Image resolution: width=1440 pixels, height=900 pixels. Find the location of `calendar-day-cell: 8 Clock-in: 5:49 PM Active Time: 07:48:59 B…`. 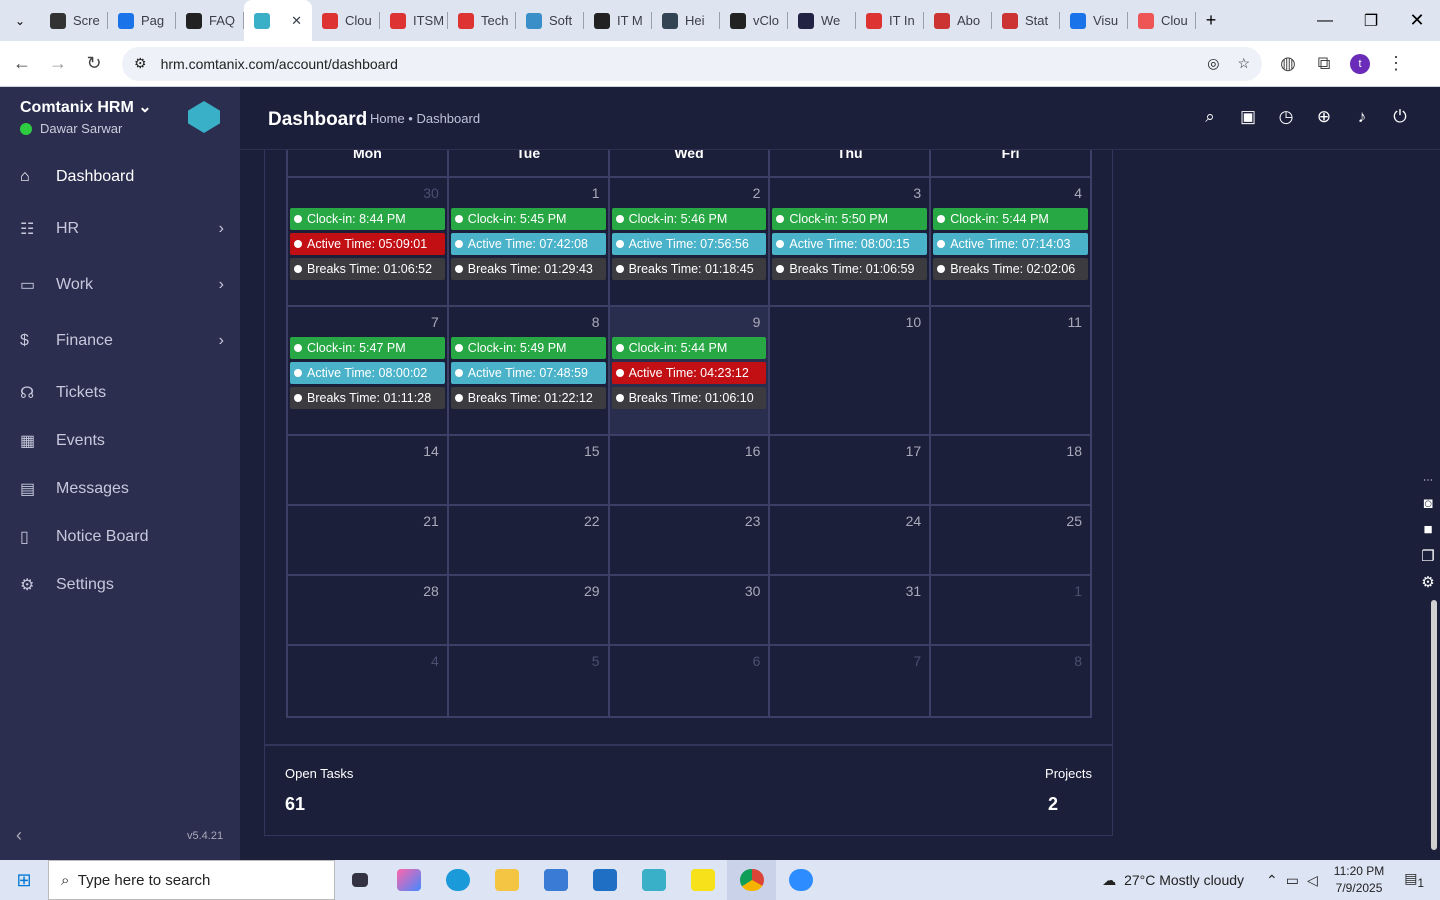

calendar-day-cell: 8 Clock-in: 5:49 PM Active Time: 07:48:59 B… is located at coordinates (529, 370).